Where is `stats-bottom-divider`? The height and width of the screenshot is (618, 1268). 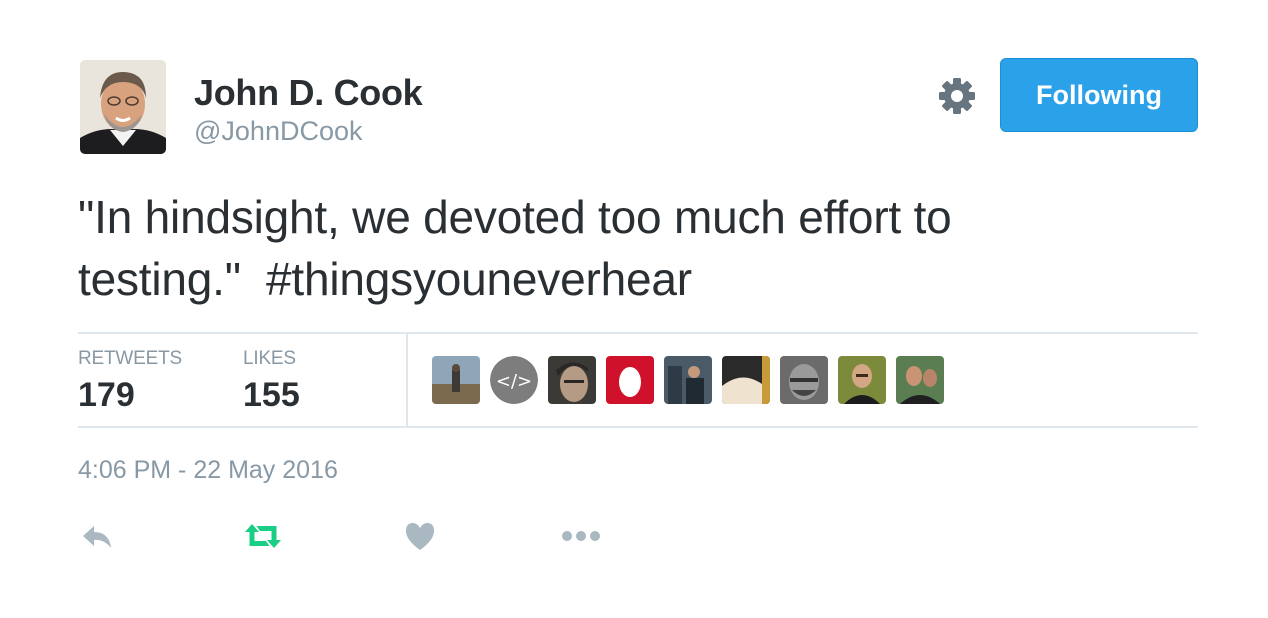 stats-bottom-divider is located at coordinates (638, 427).